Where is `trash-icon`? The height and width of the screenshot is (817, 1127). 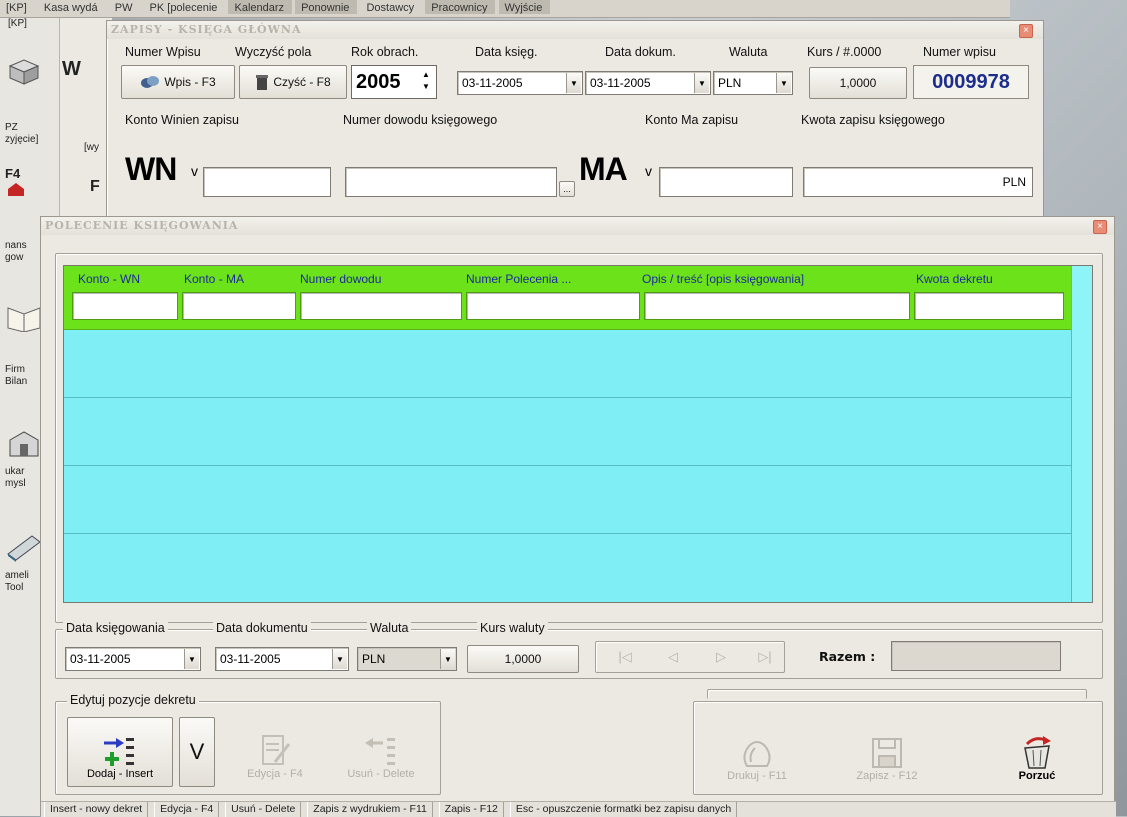
trash-icon is located at coordinates (262, 82).